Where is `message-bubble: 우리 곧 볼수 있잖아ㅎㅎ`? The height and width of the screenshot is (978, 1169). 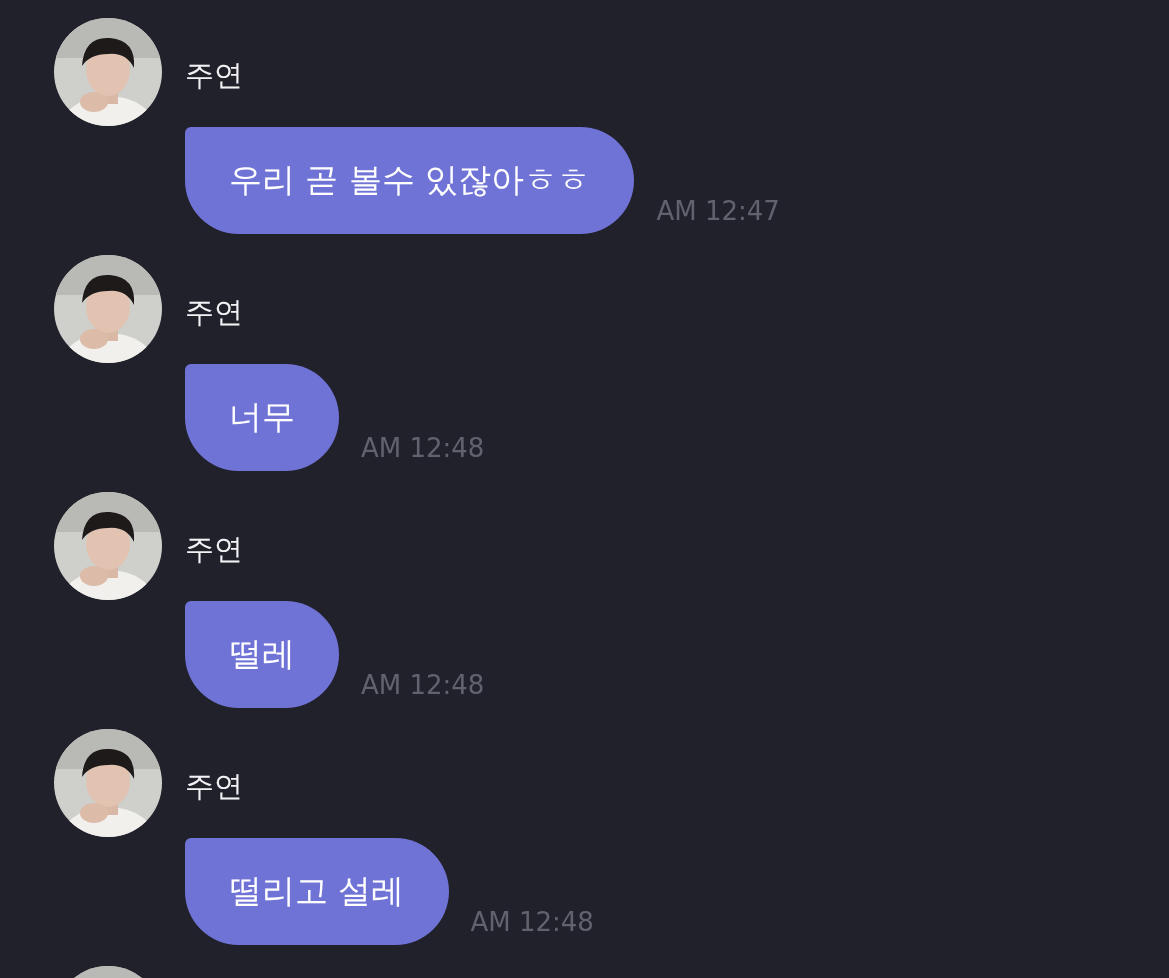
message-bubble: 우리 곧 볼수 있잖아ㅎㅎ is located at coordinates (410, 180).